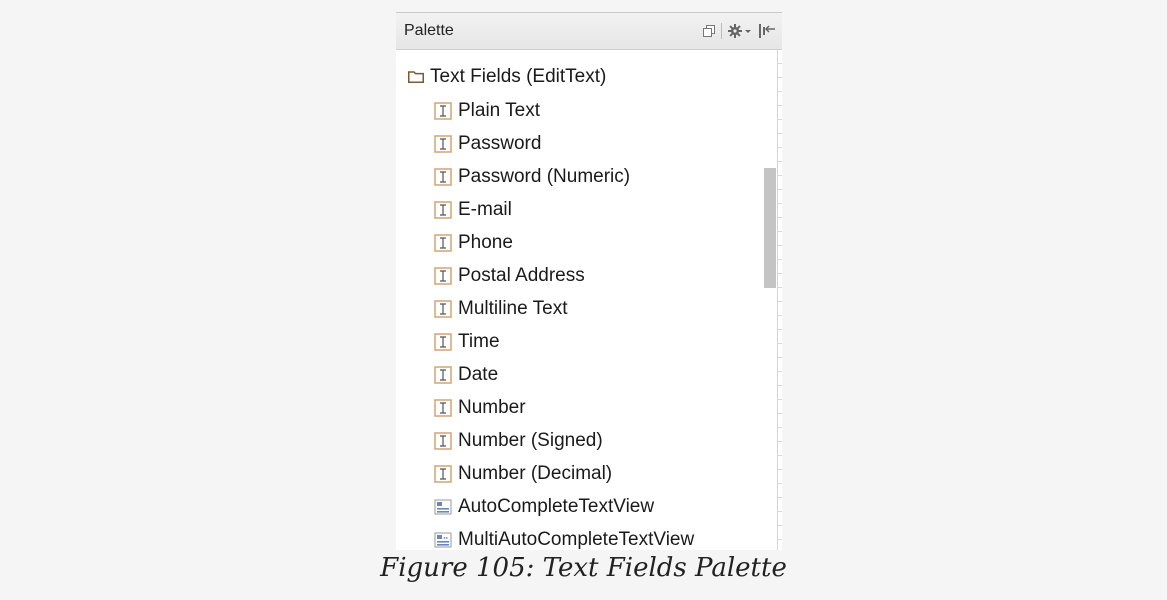  I want to click on palette-header-tools, so click(739, 31).